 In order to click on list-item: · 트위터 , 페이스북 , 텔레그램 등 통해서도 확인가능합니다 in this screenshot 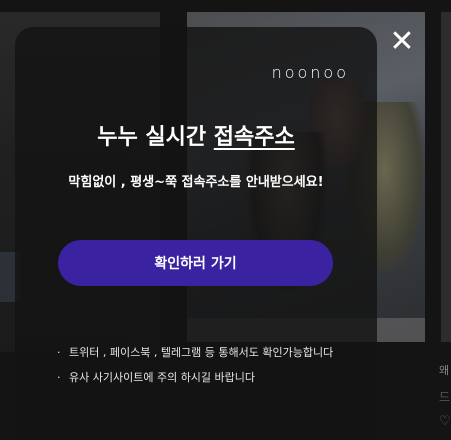, I will do `click(195, 357)`.